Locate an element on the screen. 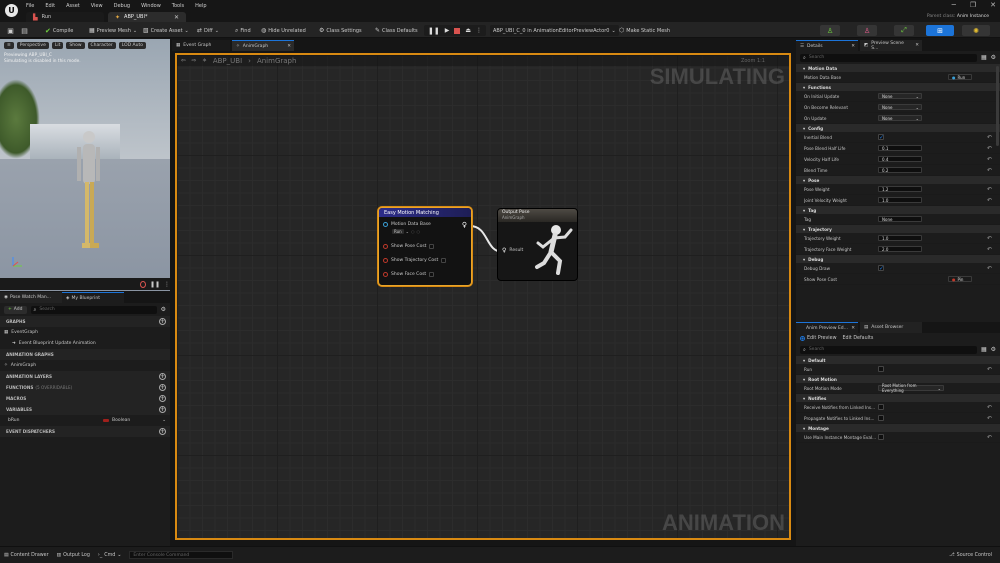 The height and width of the screenshot is (563, 1000). list-item-eventgraph: ▦ EventGraph is located at coordinates (85, 332).